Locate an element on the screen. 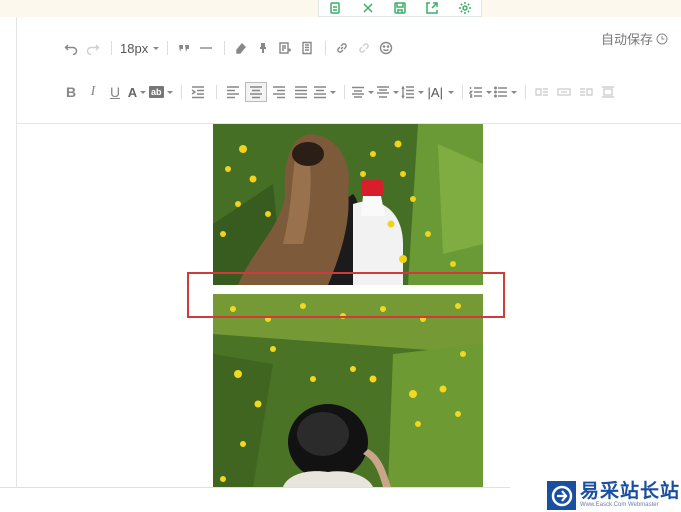 The width and height of the screenshot is (681, 512). letter-spacing-label: |A| is located at coordinates (435, 92).